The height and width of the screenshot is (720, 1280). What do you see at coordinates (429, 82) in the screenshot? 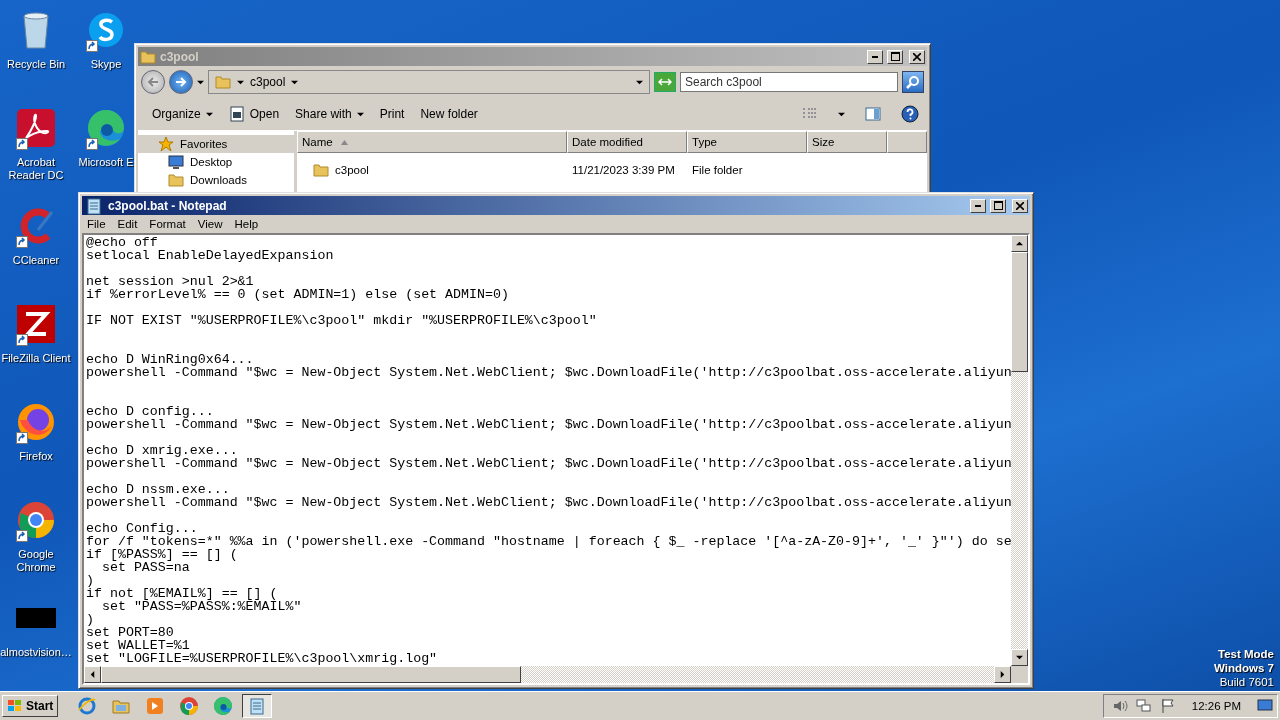
I see `address-bar: c3pool` at bounding box center [429, 82].